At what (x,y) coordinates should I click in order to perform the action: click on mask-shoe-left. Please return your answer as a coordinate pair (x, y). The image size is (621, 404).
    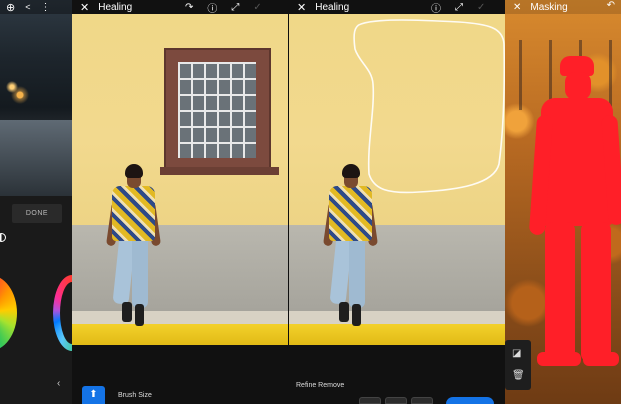
    Looking at the image, I should click on (559, 359).